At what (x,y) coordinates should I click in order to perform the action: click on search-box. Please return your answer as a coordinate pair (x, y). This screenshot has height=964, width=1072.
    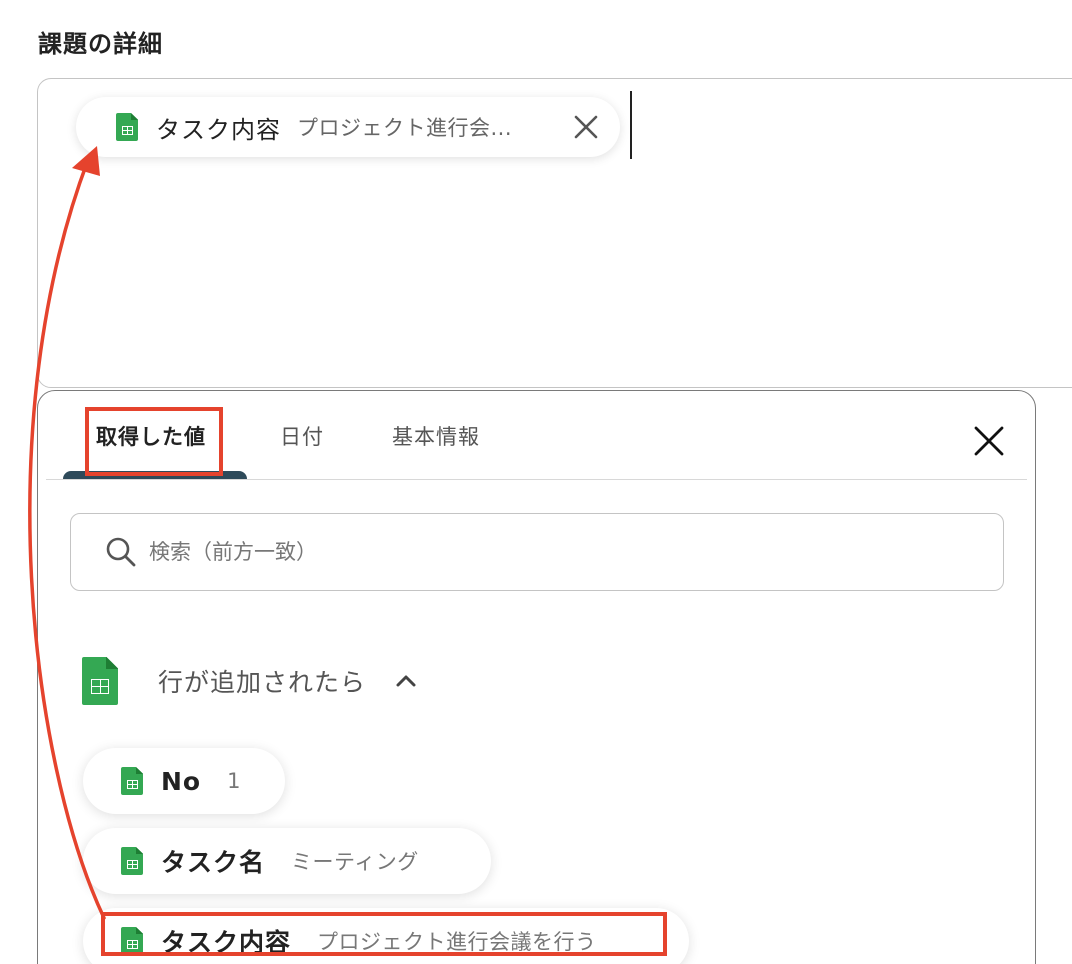
    Looking at the image, I should click on (537, 552).